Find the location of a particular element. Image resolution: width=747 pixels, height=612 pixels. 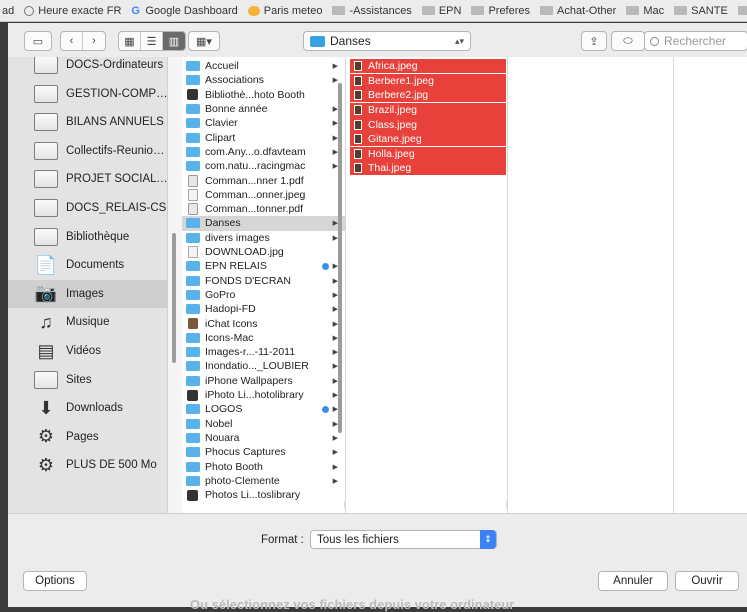

list-item: iPhone Wallpapers ▶ is located at coordinates (263, 381).